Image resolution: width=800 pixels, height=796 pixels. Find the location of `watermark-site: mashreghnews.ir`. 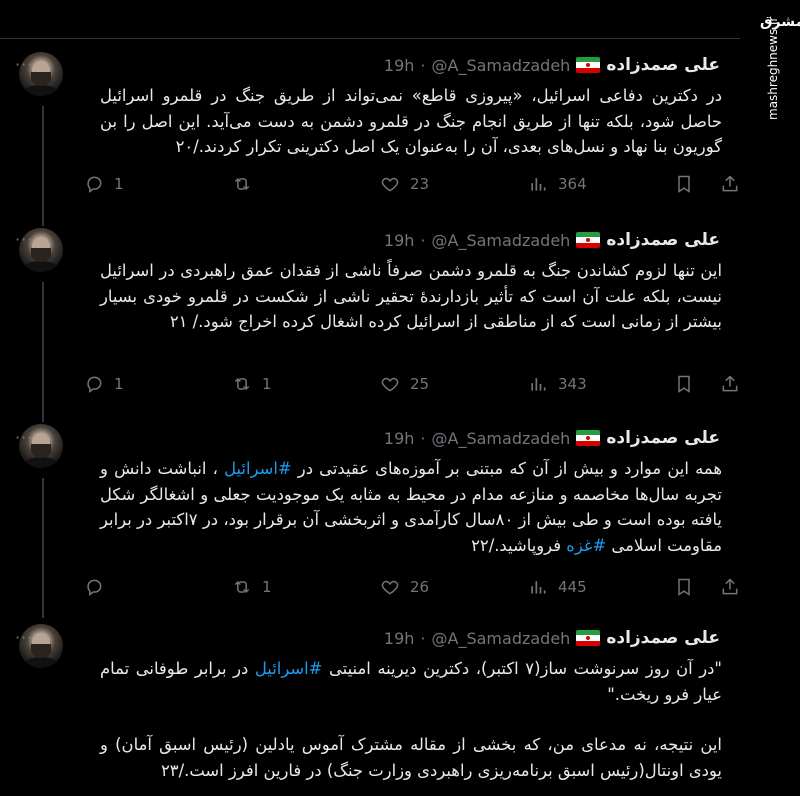

watermark-site: mashreghnews.ir is located at coordinates (773, 68).